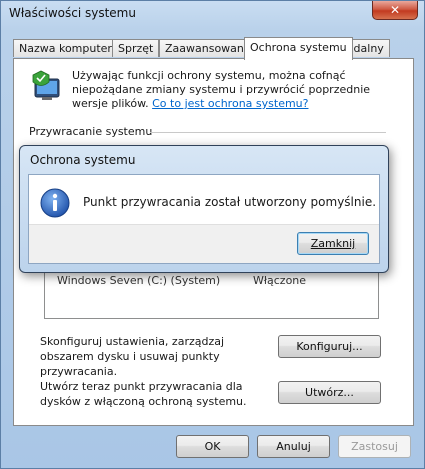 This screenshot has width=425, height=469. What do you see at coordinates (83, 160) in the screenshot?
I see `dialog-title: Ochrona systemu` at bounding box center [83, 160].